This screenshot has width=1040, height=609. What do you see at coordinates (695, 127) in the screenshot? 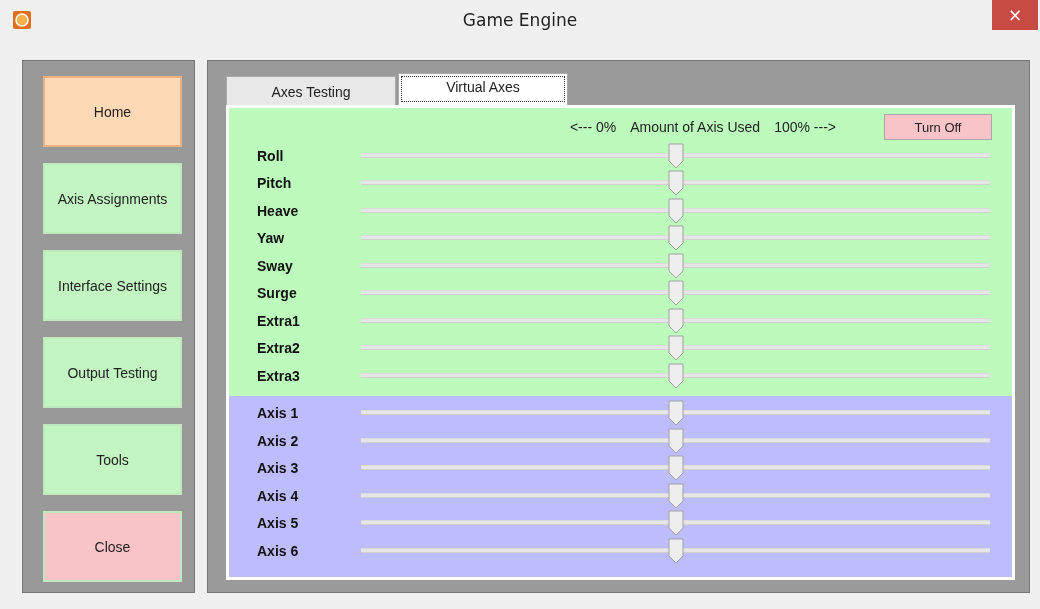
I see `axis-amount-label: Amount of Axis Used` at bounding box center [695, 127].